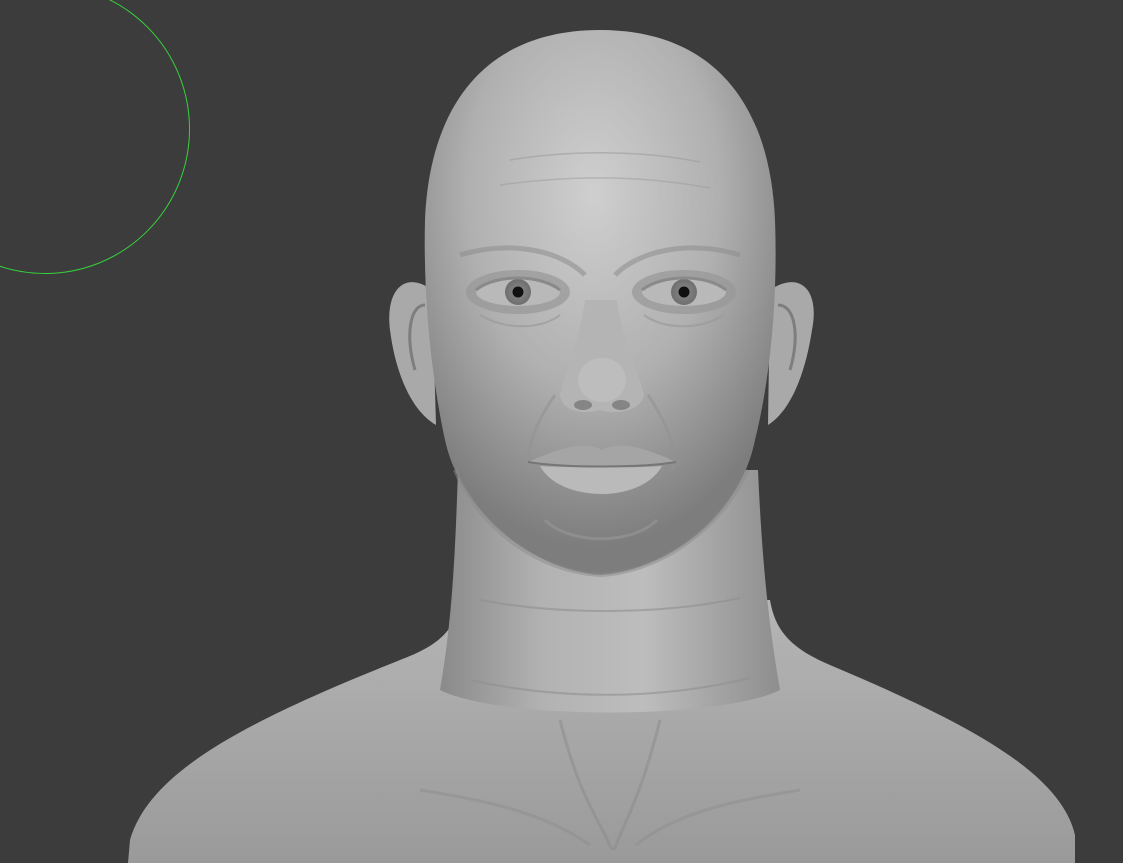 Image resolution: width=1123 pixels, height=863 pixels. Describe the element at coordinates (684, 292) in the screenshot. I see `right-pupil` at that location.